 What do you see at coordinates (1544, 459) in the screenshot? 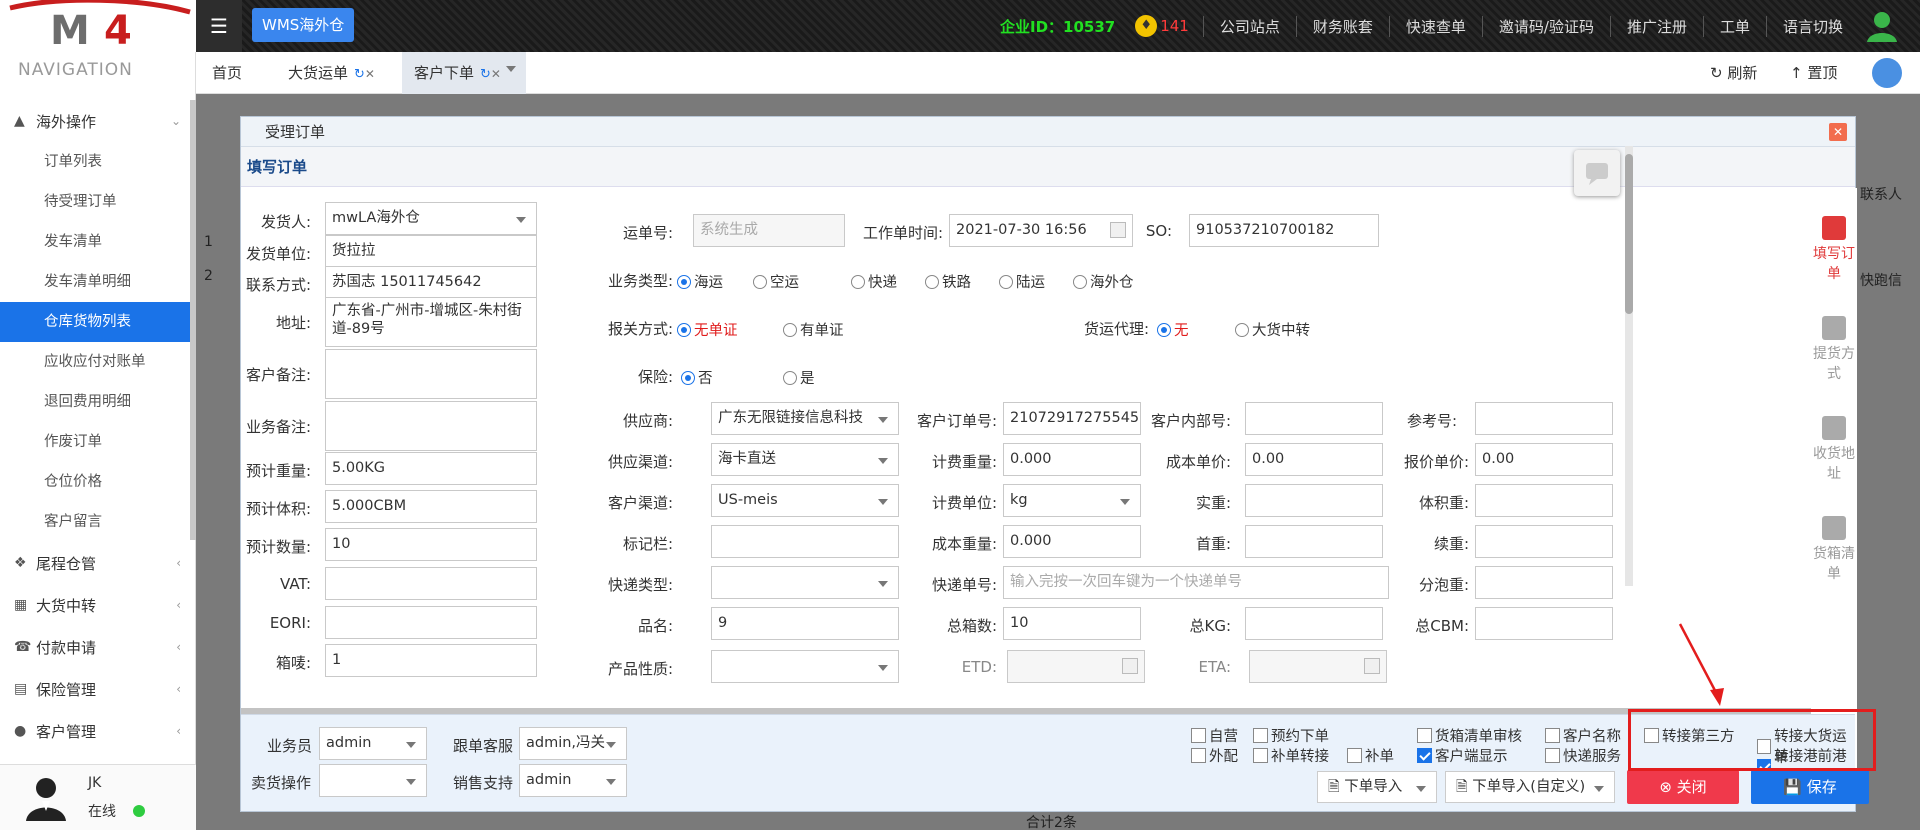
I see `quote-price-input: 0.00` at bounding box center [1544, 459].